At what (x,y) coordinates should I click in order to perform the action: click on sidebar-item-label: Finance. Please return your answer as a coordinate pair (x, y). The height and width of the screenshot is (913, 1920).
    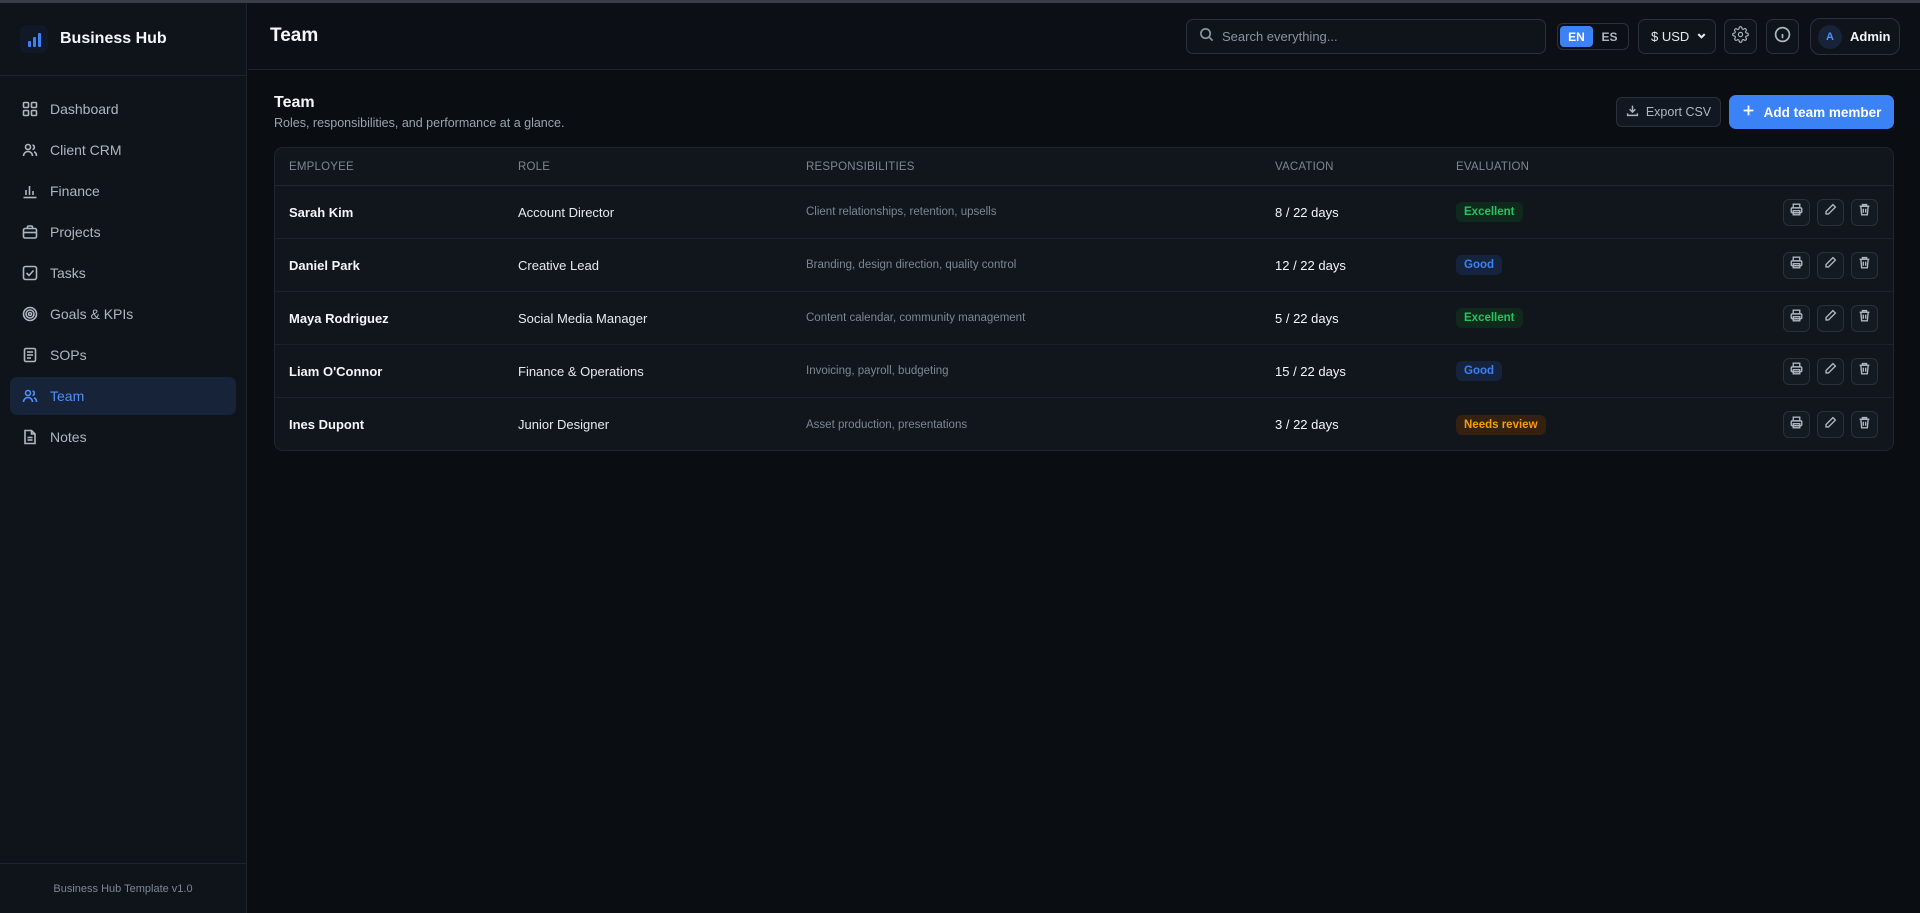
    Looking at the image, I should click on (75, 191).